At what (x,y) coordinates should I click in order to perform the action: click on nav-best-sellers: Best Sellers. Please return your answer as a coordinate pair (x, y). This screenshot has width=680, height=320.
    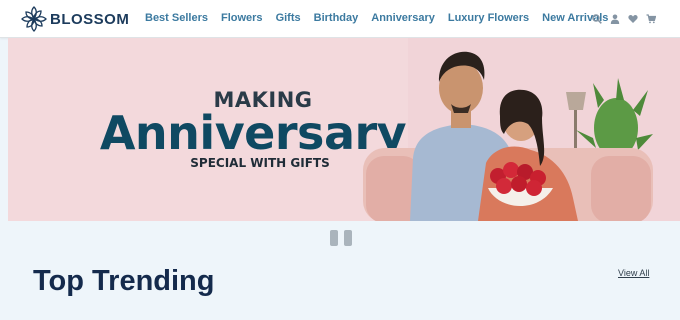
    Looking at the image, I should click on (176, 18).